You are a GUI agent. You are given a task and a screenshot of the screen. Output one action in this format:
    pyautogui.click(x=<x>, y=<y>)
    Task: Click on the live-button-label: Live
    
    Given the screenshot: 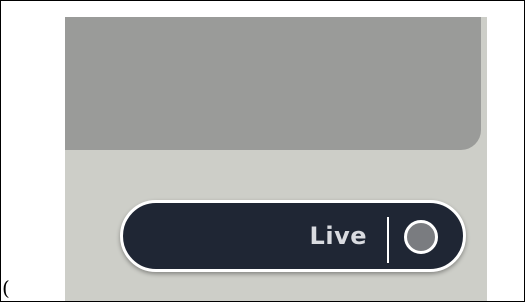 What is the action you would take?
    pyautogui.click(x=338, y=236)
    